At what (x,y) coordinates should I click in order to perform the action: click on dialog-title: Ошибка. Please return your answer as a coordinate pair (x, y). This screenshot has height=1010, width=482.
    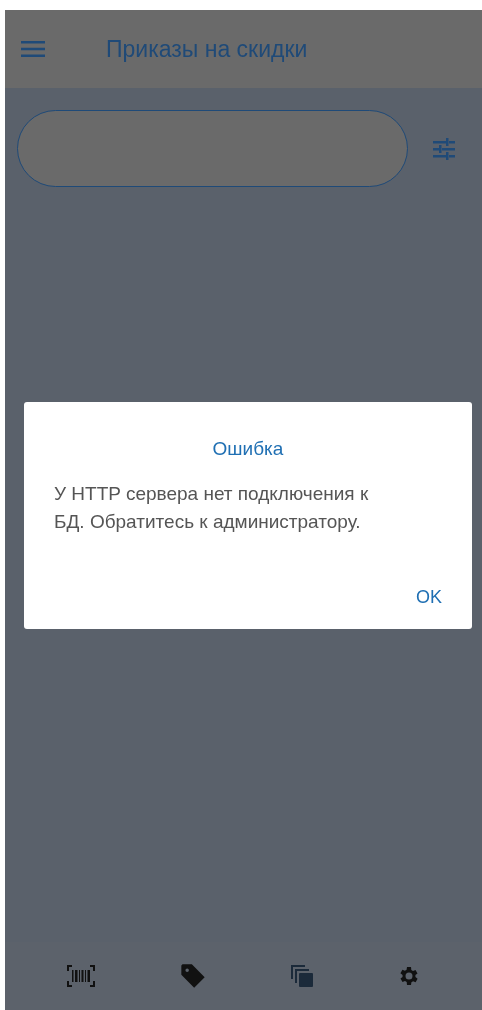
    Looking at the image, I should click on (248, 449).